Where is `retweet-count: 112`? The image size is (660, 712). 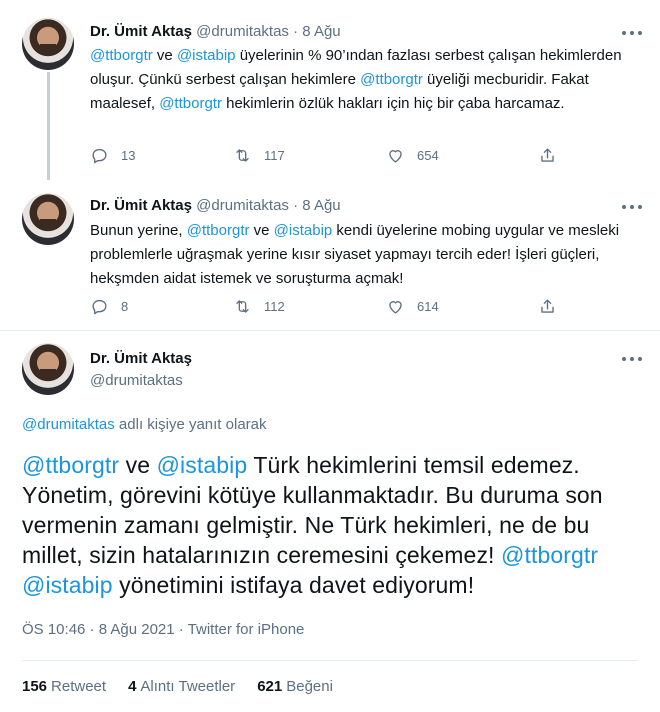
retweet-count: 112 is located at coordinates (274, 306).